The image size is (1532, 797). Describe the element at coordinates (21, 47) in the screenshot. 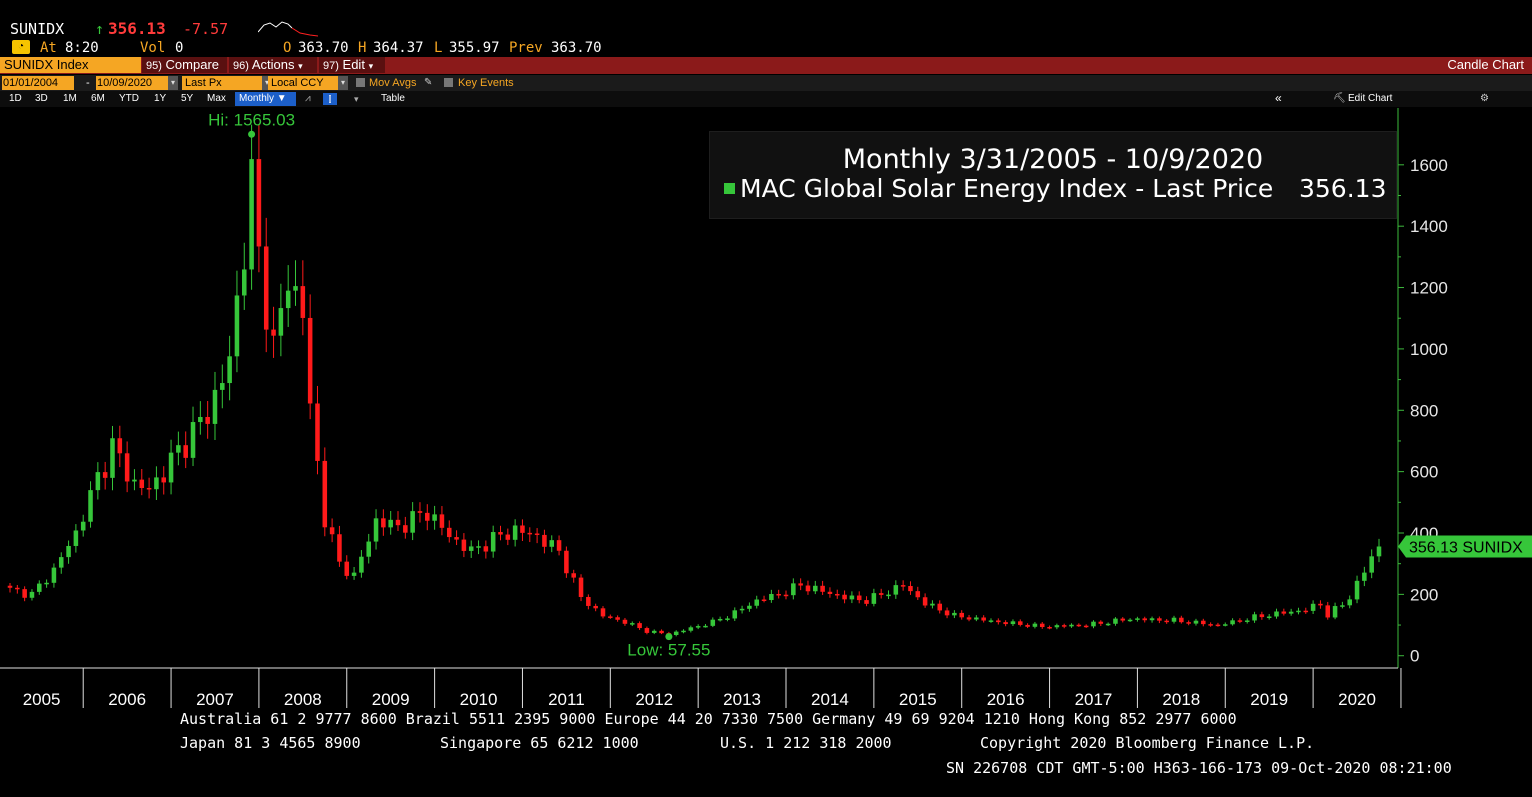

I see `speedometer-icon: ◔` at that location.